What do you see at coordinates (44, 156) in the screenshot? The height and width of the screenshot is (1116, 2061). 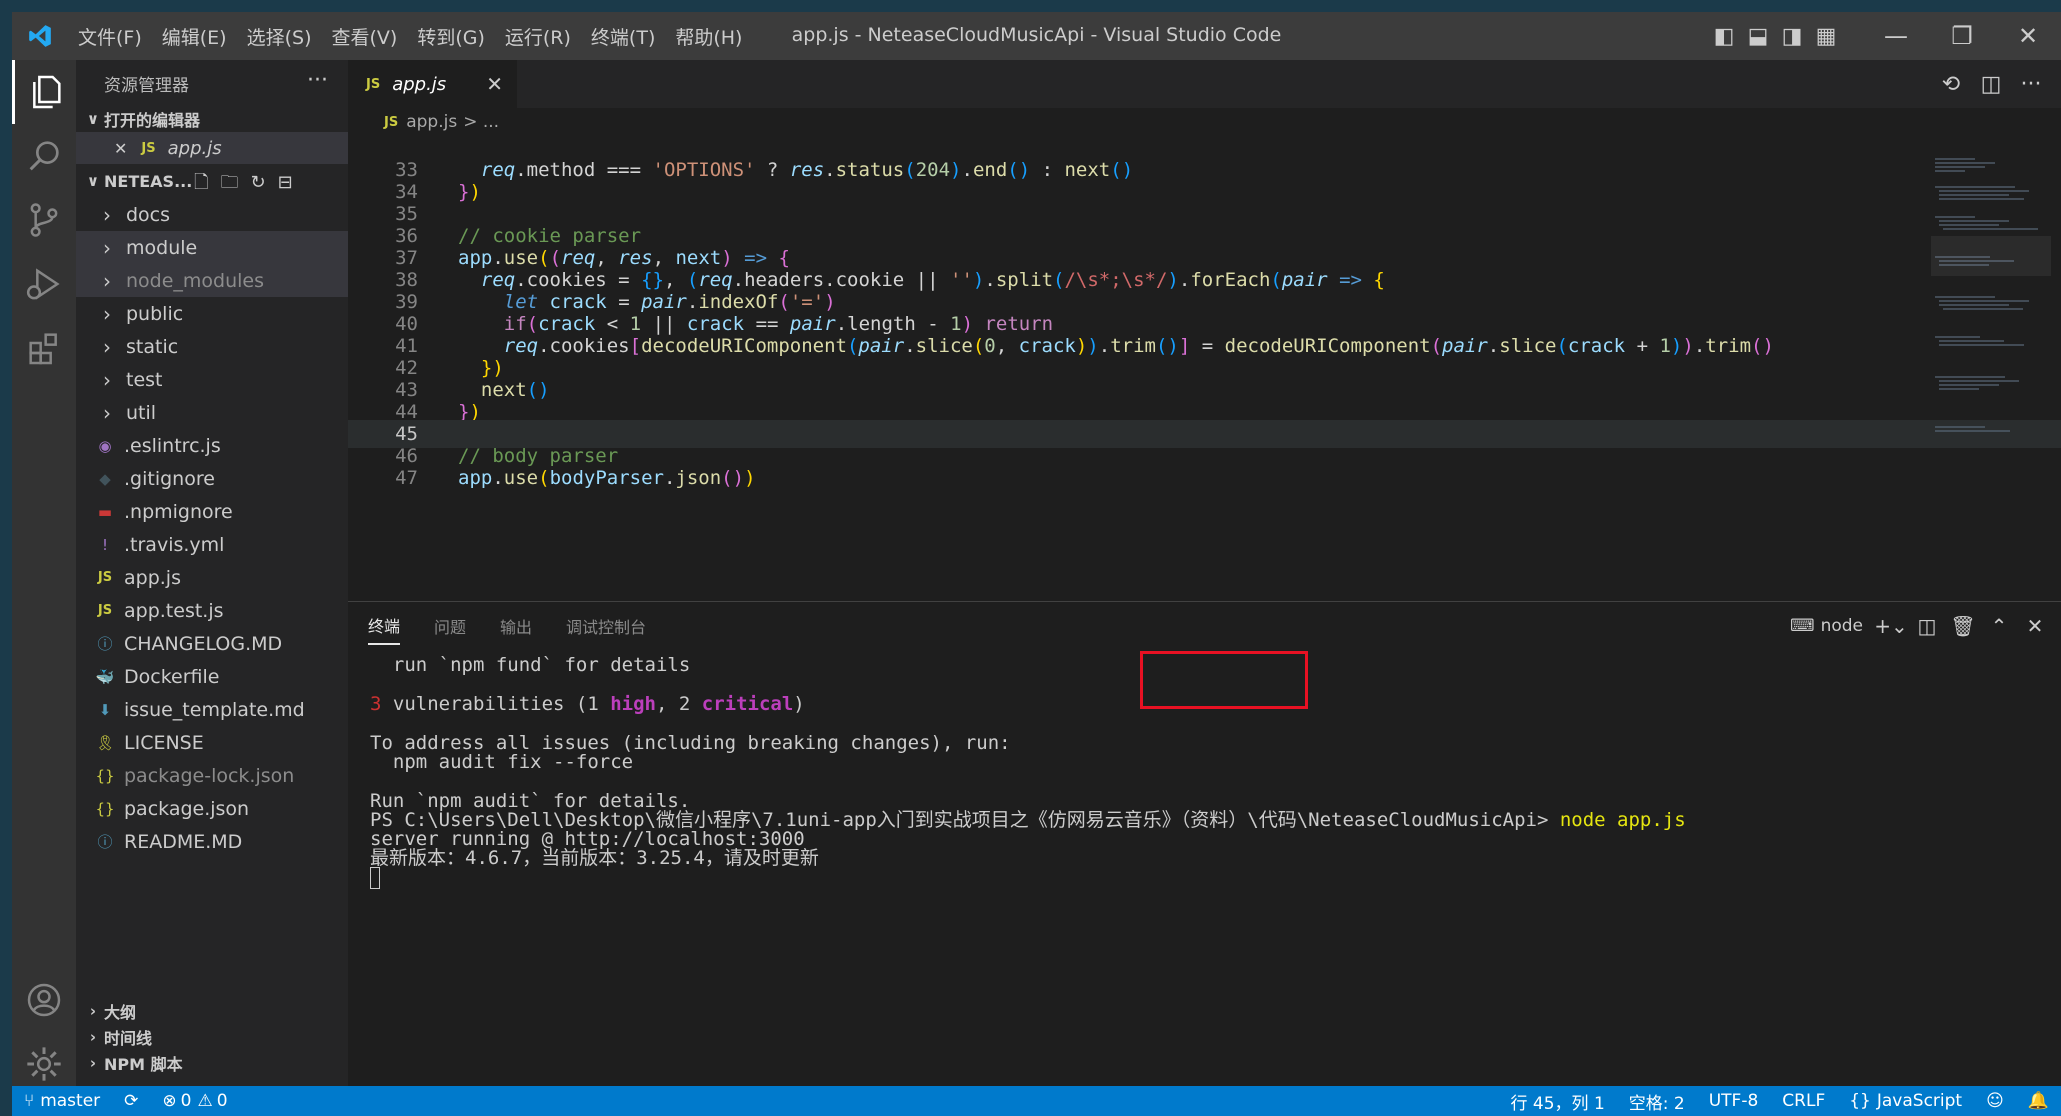 I see `search-icon` at bounding box center [44, 156].